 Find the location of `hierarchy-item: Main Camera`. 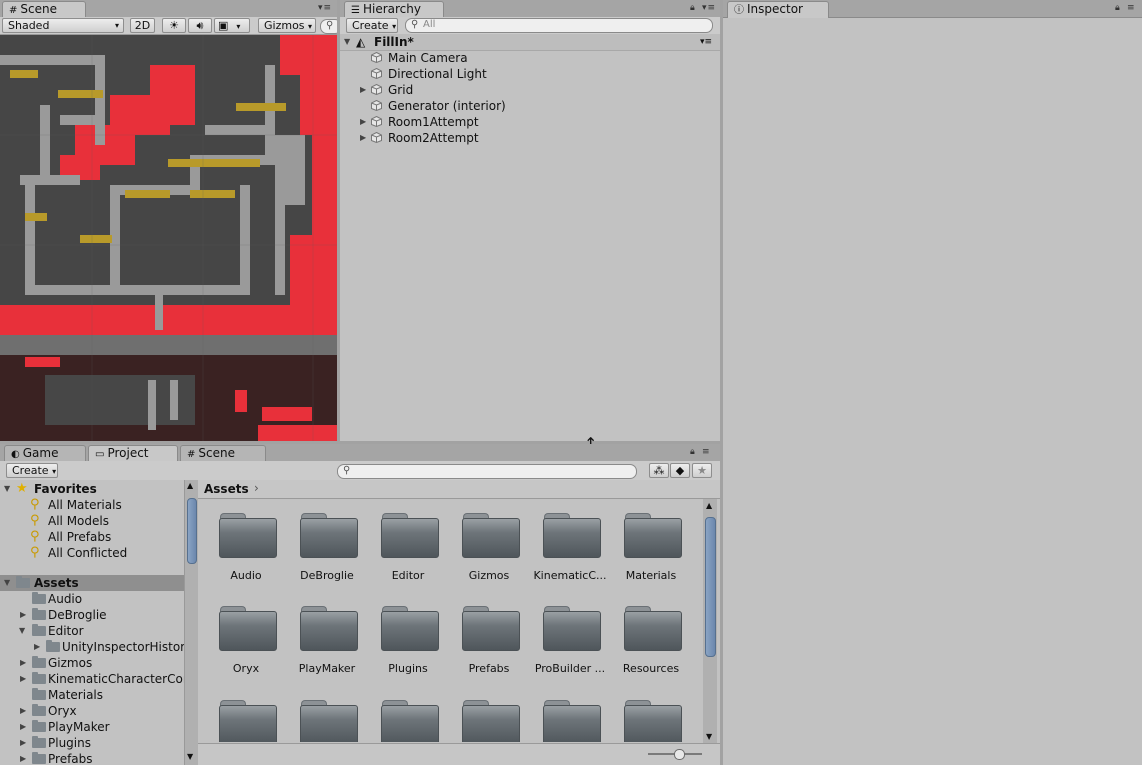

hierarchy-item: Main Camera is located at coordinates (530, 58).